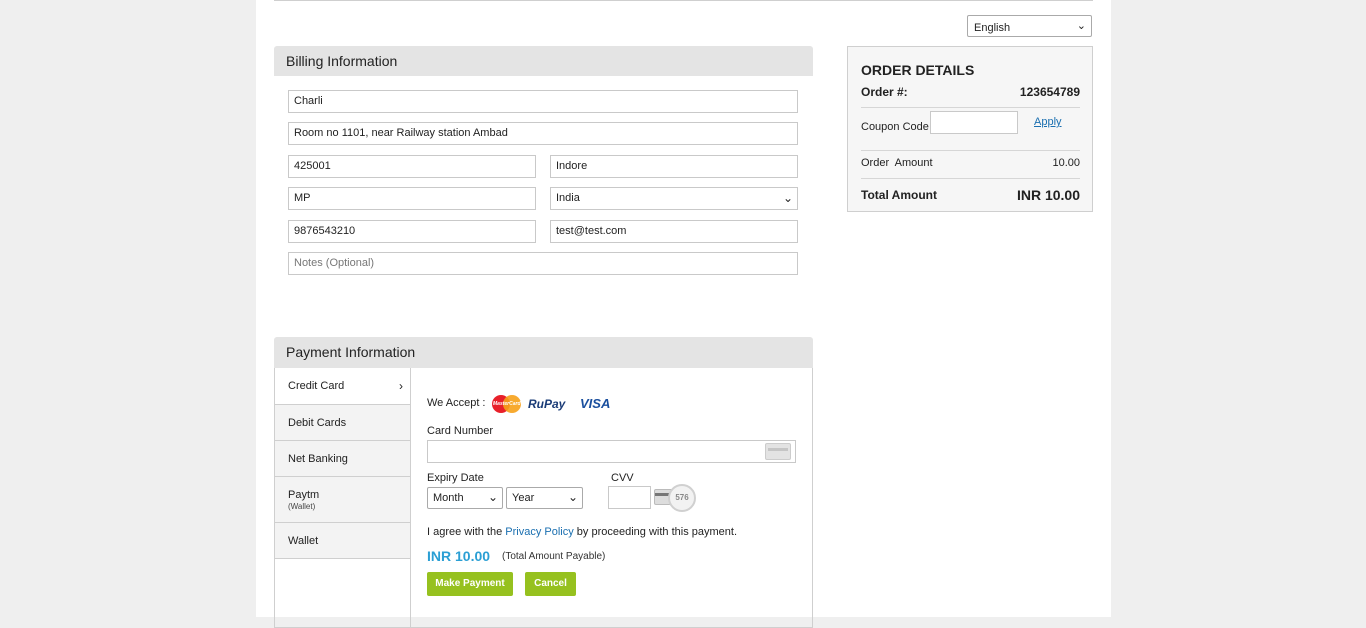  I want to click on payment-header: Payment Information, so click(543, 352).